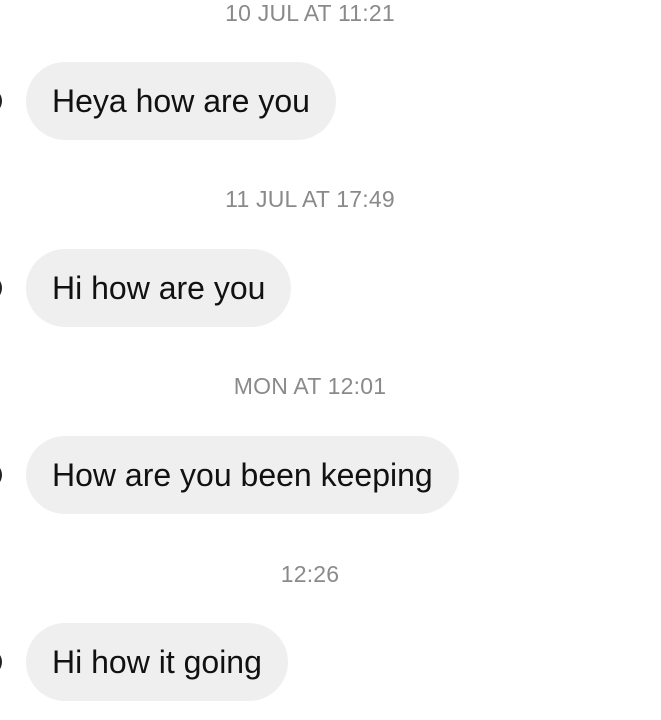  I want to click on message-timestamp: 10 JUL AT 11:21, so click(310, 13).